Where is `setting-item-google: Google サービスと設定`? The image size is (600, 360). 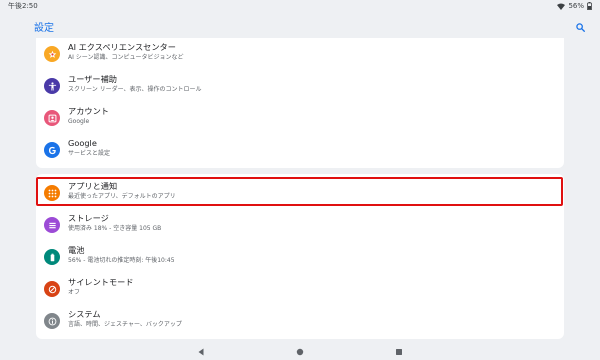
setting-item-google: Google サービスと設定 is located at coordinates (300, 150).